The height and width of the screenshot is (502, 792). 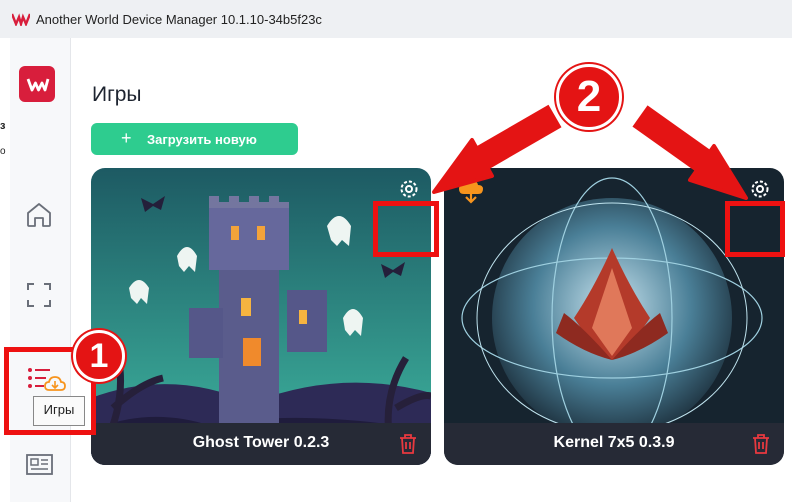 What do you see at coordinates (589, 97) in the screenshot?
I see `annotation-badge-2: 2` at bounding box center [589, 97].